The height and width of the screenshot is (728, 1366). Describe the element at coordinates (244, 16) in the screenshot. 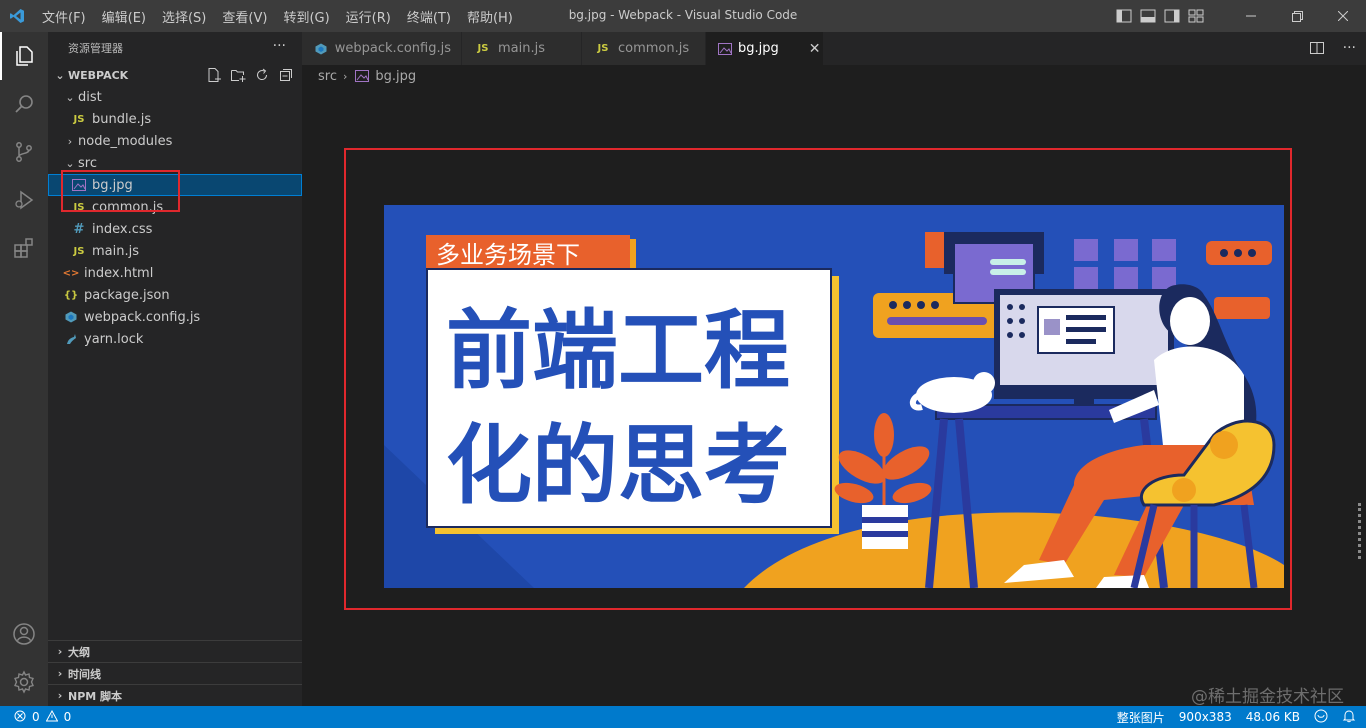

I see `menu-view: 查看(V)` at that location.